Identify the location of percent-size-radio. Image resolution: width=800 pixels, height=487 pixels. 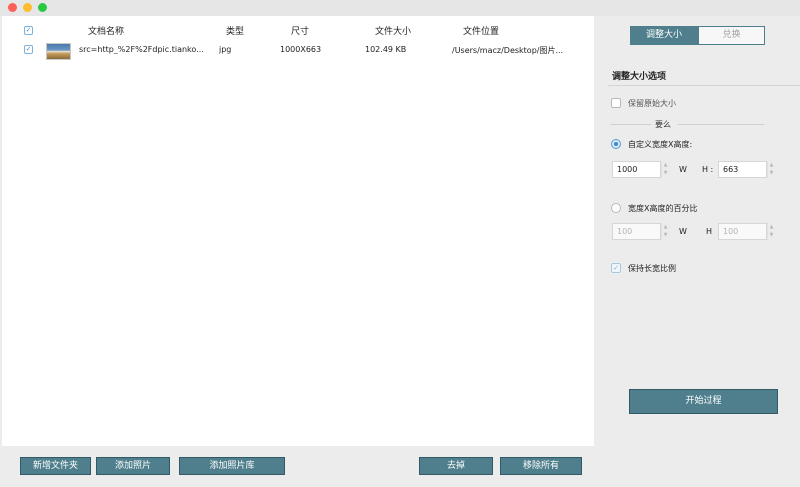
(616, 208).